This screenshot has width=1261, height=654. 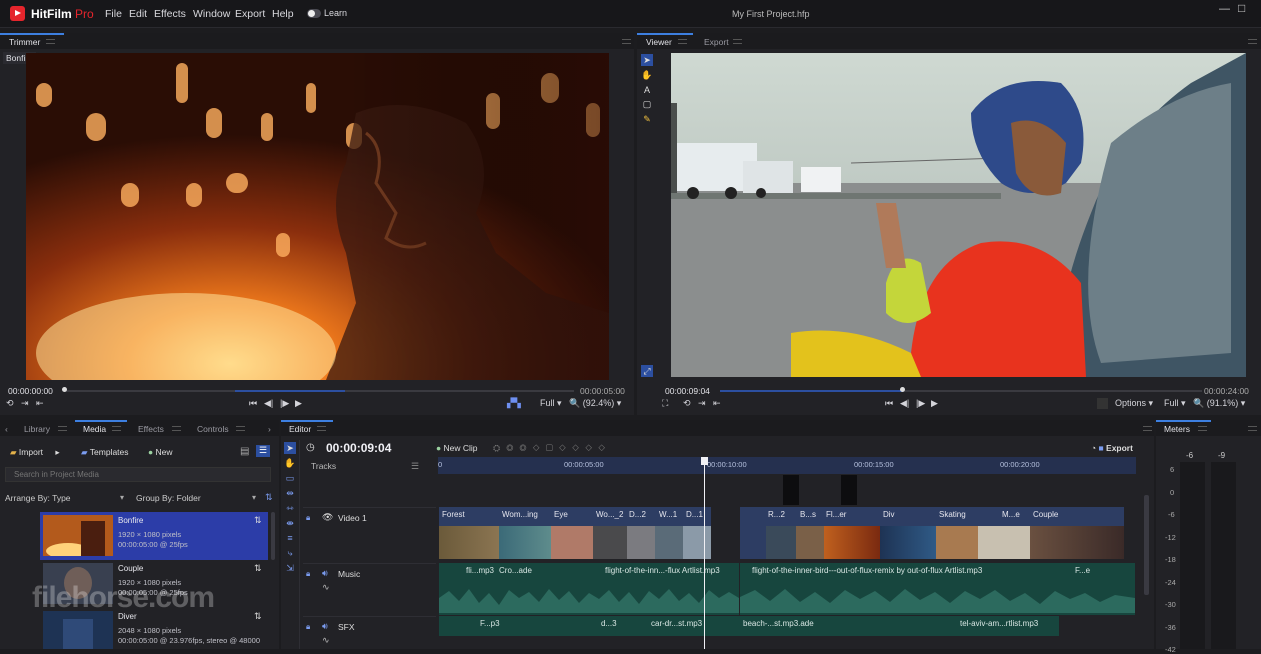 I want to click on options-menu: Options ▾, so click(x=1134, y=403).